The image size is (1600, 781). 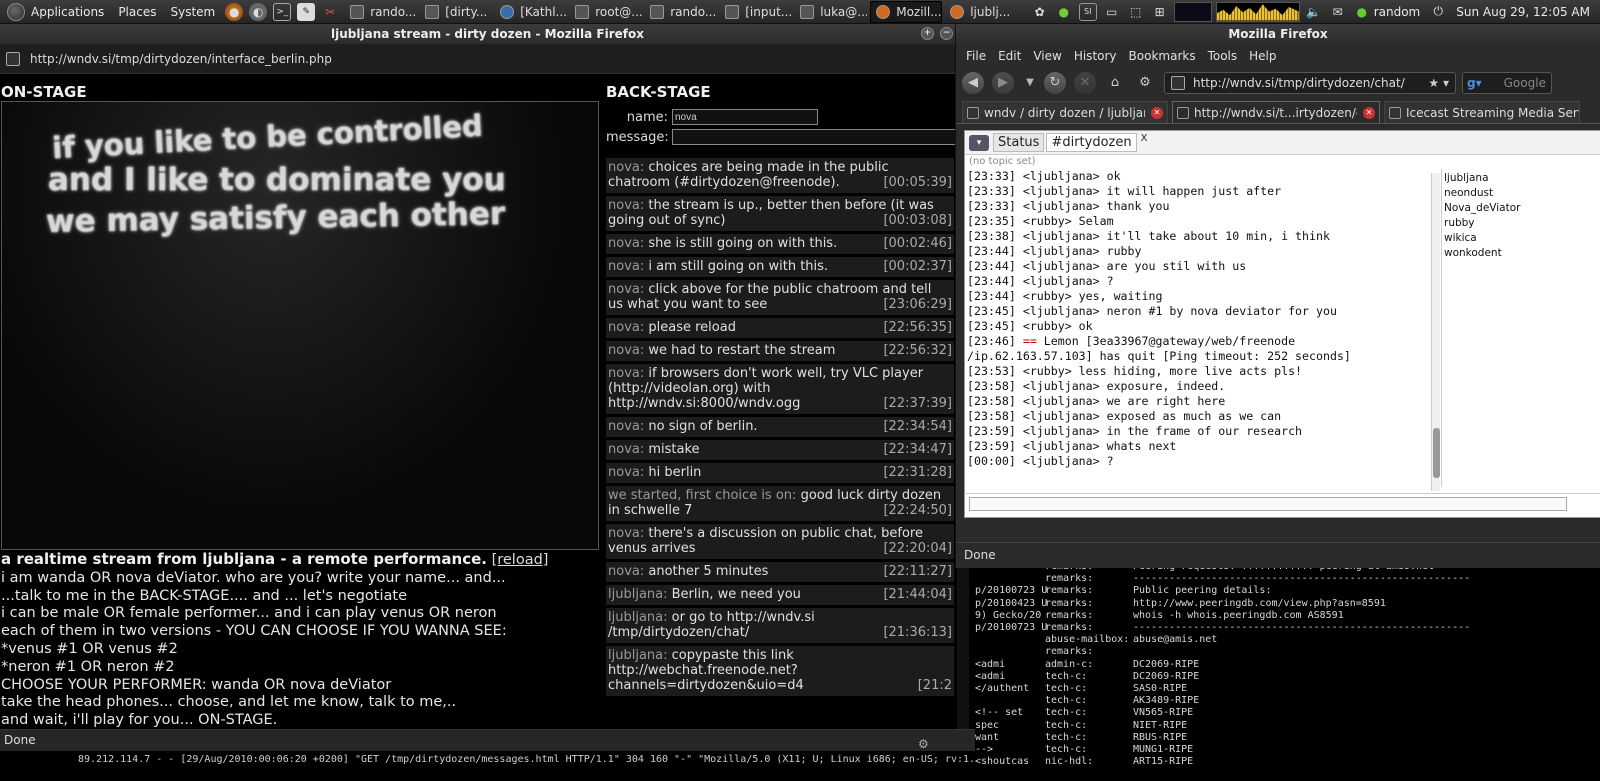 What do you see at coordinates (330, 12) in the screenshot?
I see `gimp-launcher-icon: ✂` at bounding box center [330, 12].